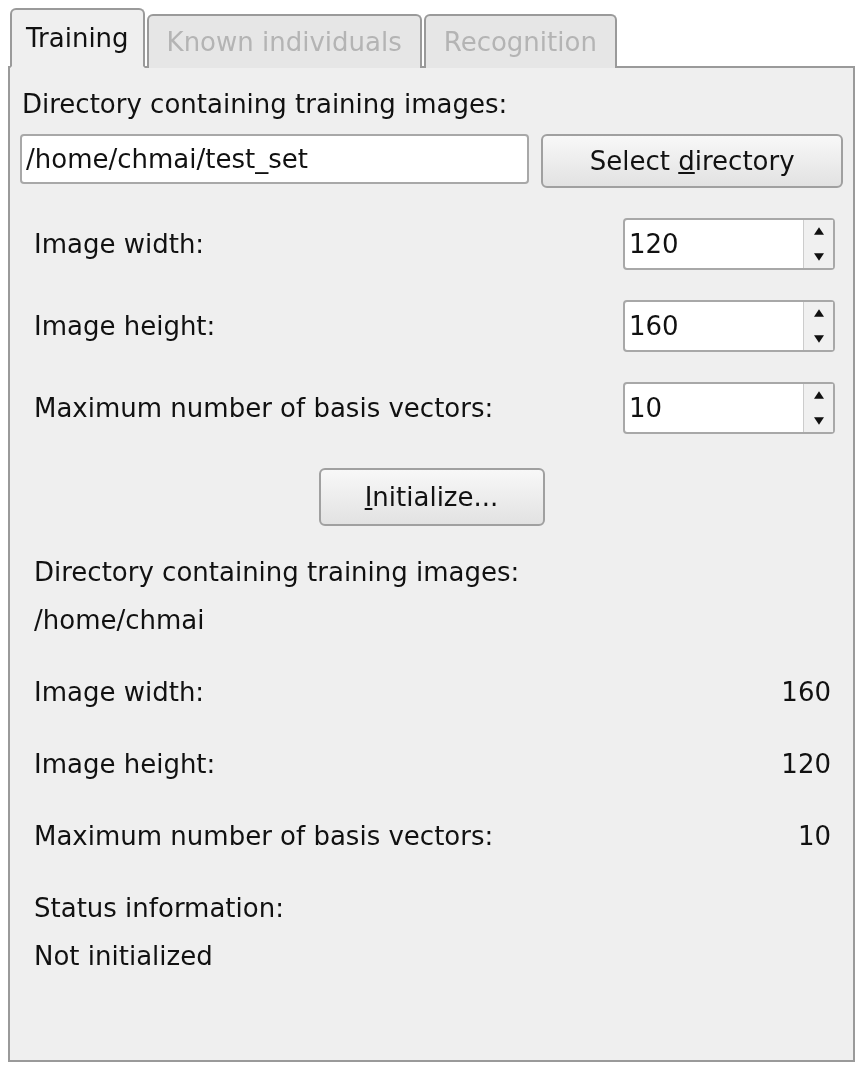  I want to click on status-value: Not initialized, so click(123, 956).